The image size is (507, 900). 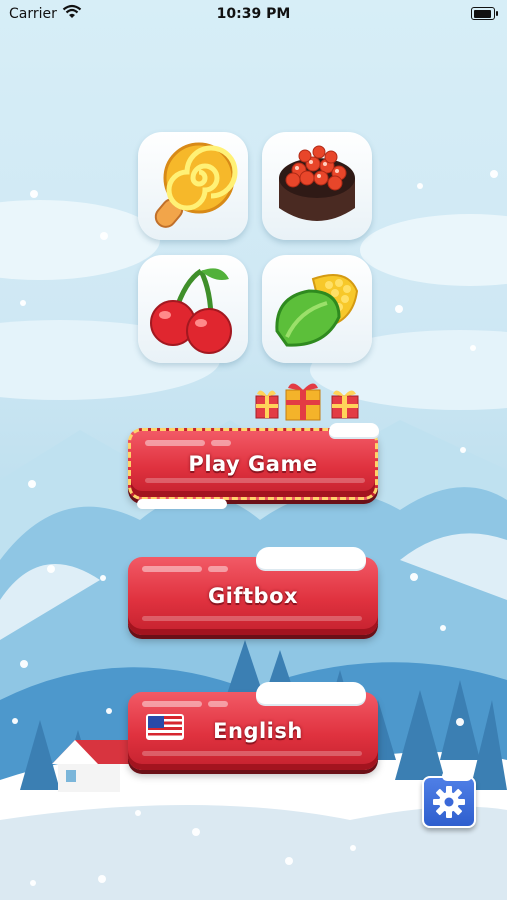 What do you see at coordinates (307, 402) in the screenshot?
I see `gift-boxes-decoration` at bounding box center [307, 402].